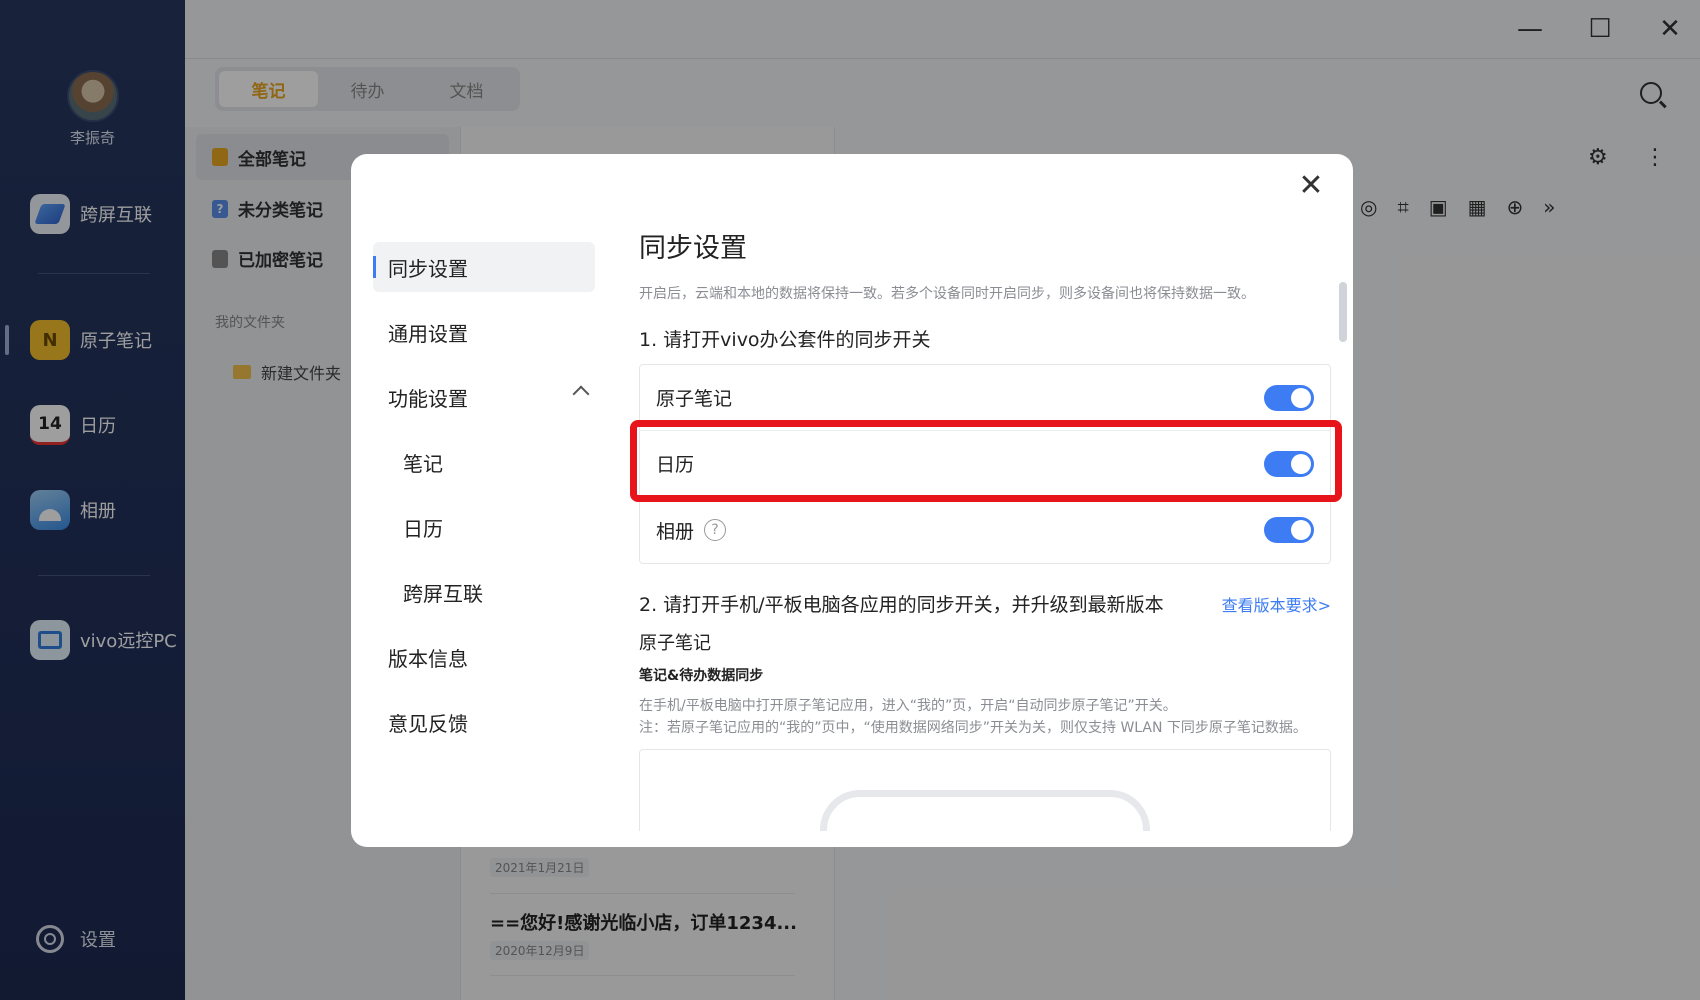 The width and height of the screenshot is (1700, 1000). I want to click on sidebar-item-label: 版本信息, so click(428, 658).